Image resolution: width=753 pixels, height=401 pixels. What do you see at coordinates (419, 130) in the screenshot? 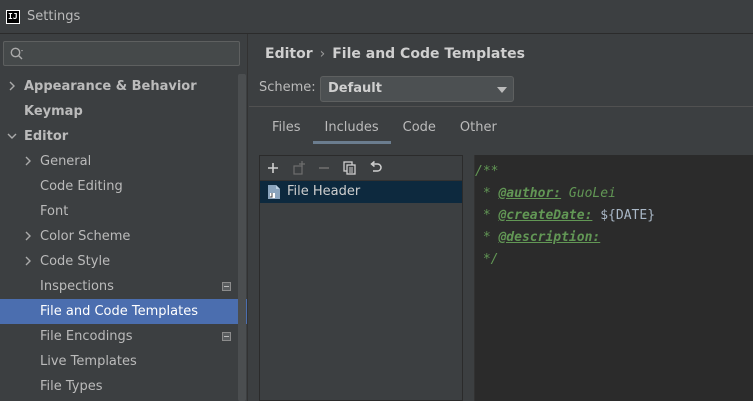
I see `tab-code: Code` at bounding box center [419, 130].